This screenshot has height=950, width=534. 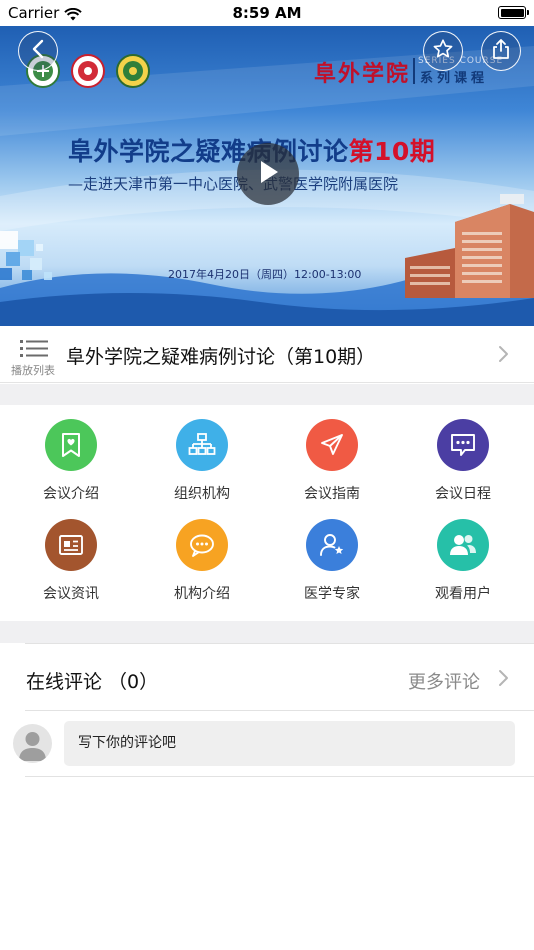 What do you see at coordinates (32, 747) in the screenshot?
I see `user-icon` at bounding box center [32, 747].